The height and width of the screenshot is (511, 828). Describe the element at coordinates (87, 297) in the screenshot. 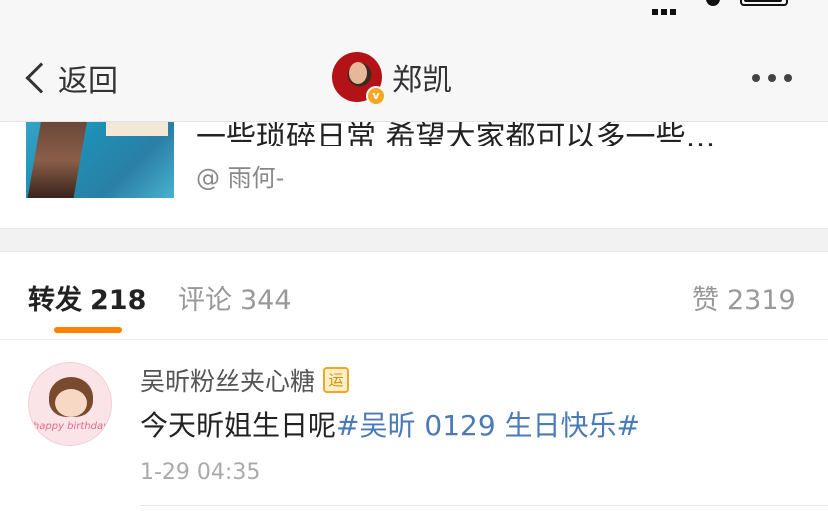

I see `tab-repost: 转发 218` at that location.